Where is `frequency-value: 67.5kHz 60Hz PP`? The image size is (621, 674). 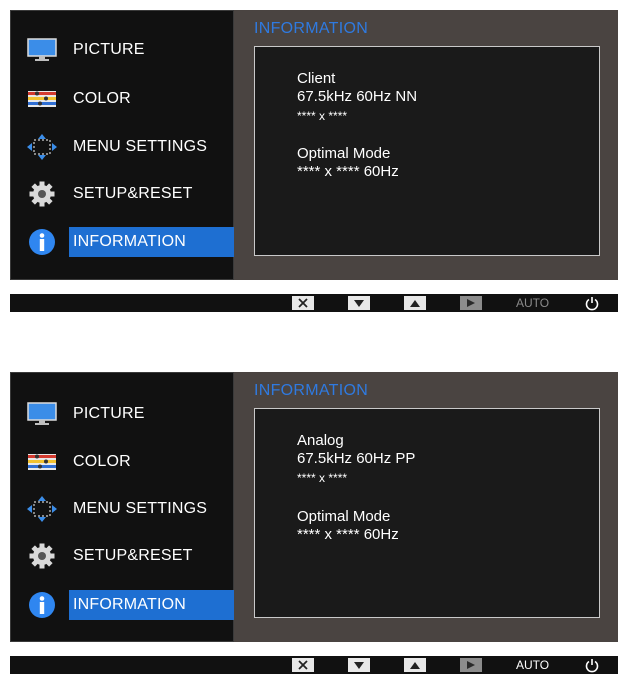 frequency-value: 67.5kHz 60Hz PP is located at coordinates (356, 458).